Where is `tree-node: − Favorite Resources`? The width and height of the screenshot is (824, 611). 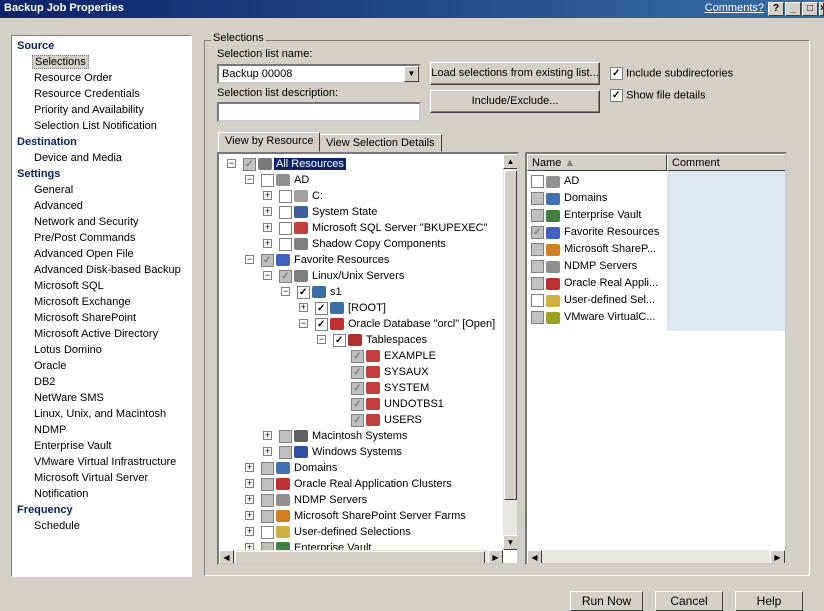 tree-node: − Favorite Resources is located at coordinates (318, 260).